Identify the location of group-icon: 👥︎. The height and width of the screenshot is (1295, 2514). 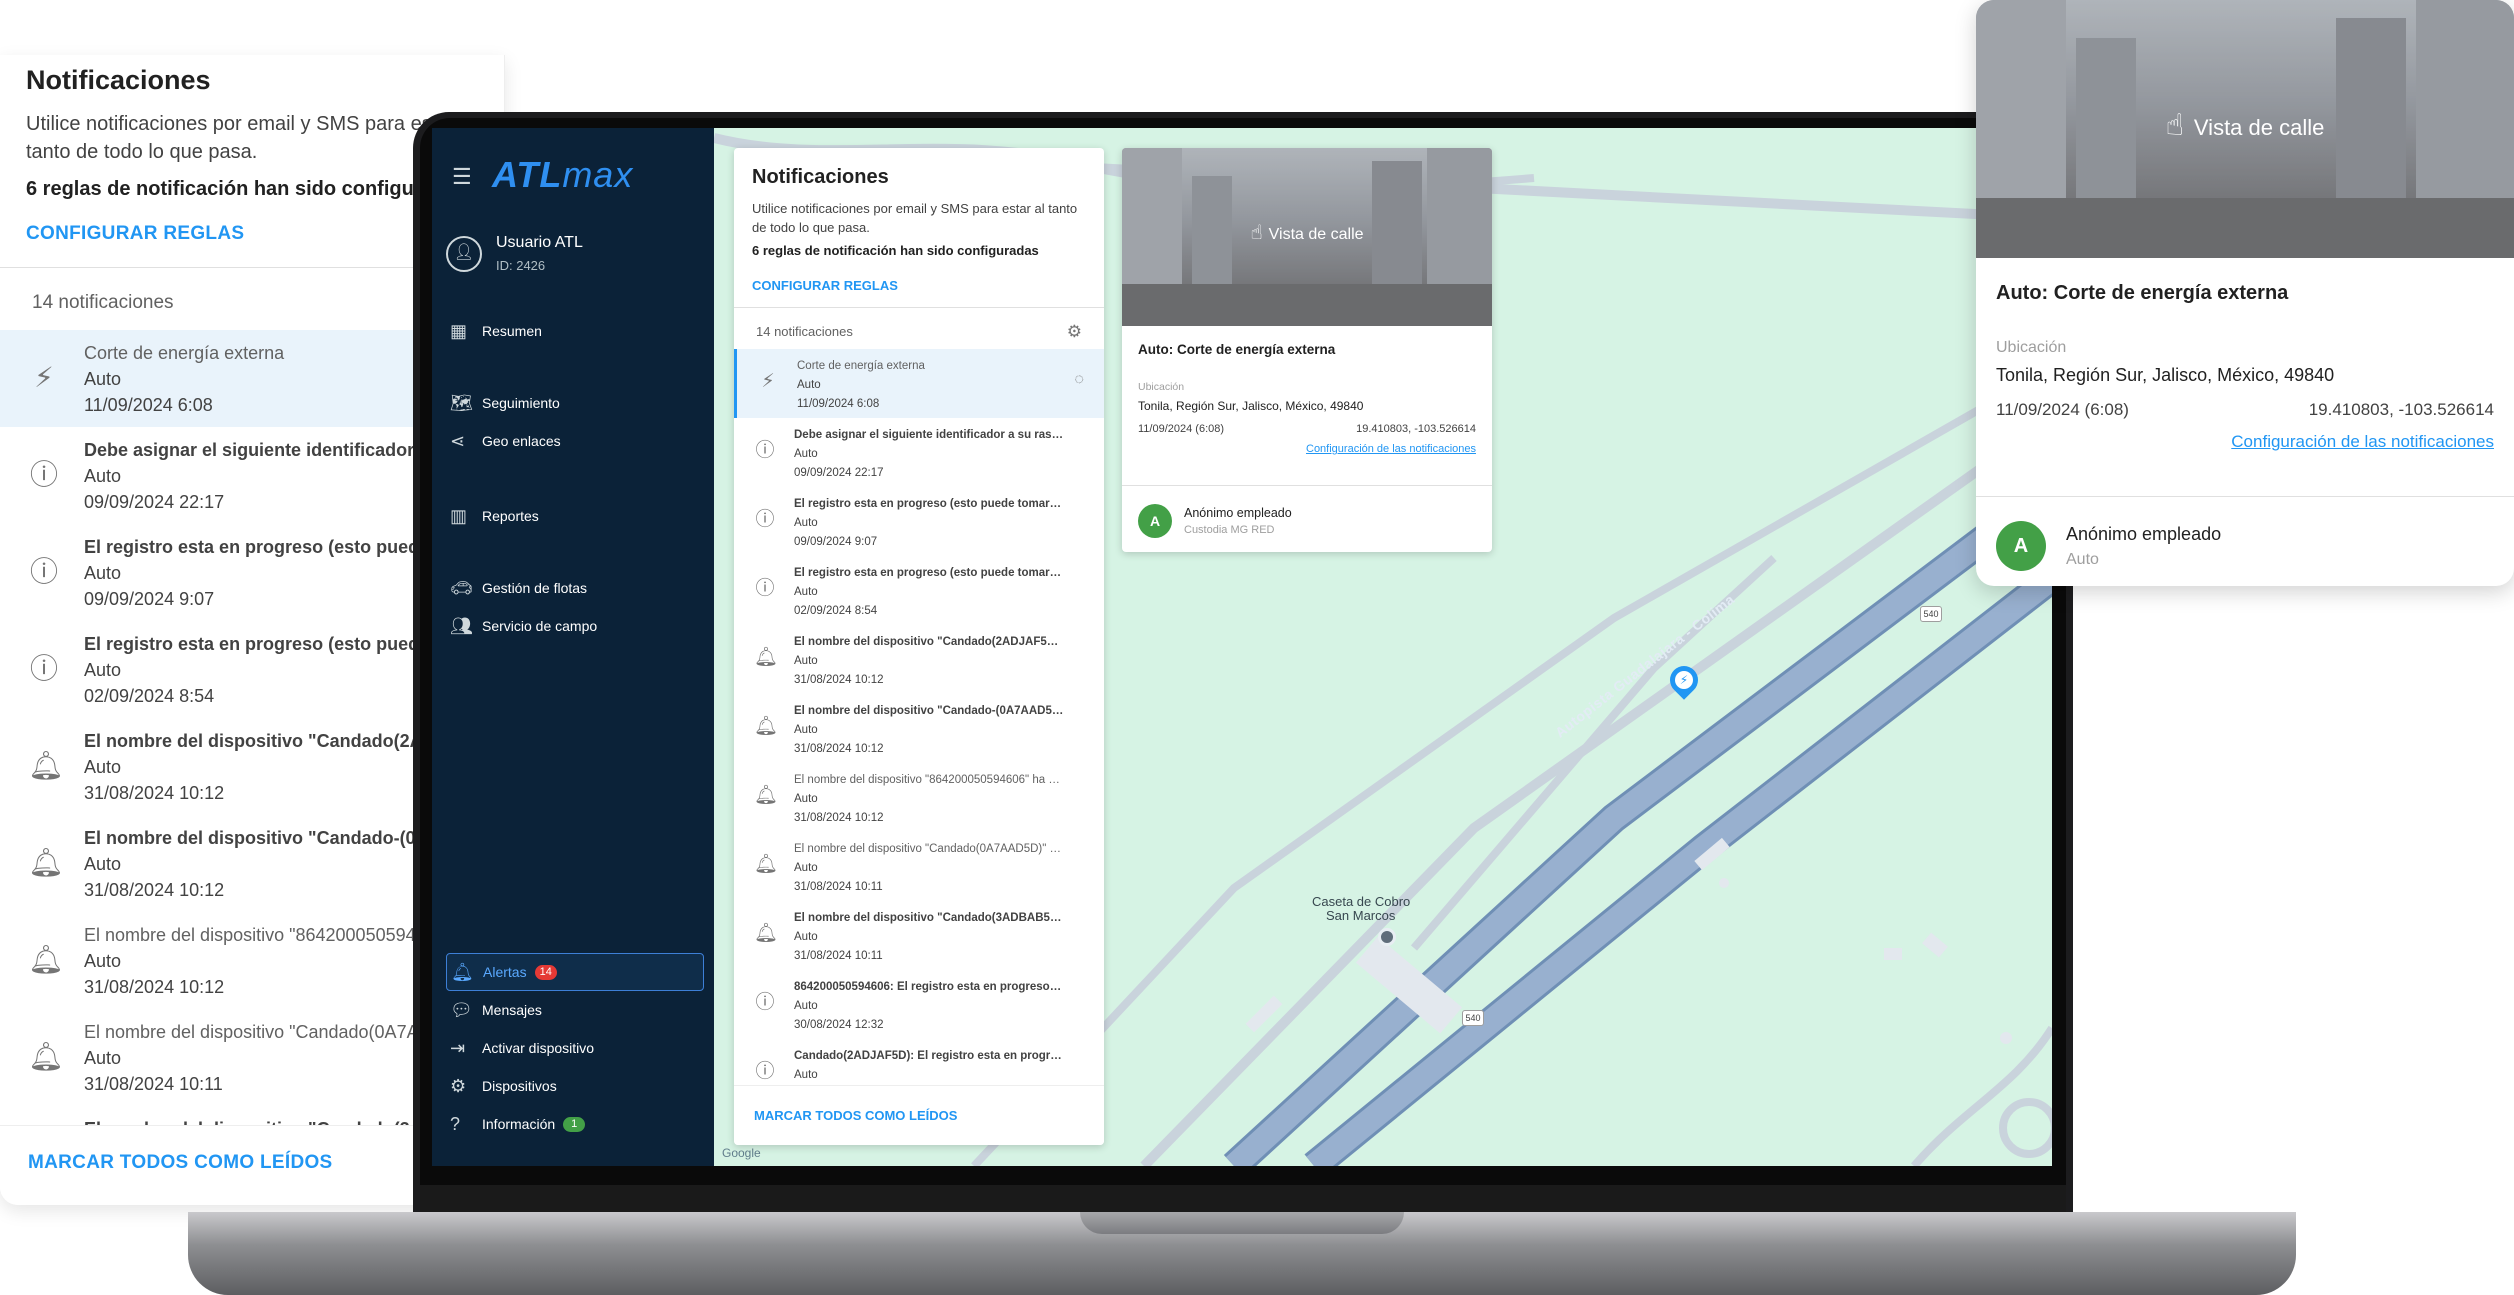
(461, 625).